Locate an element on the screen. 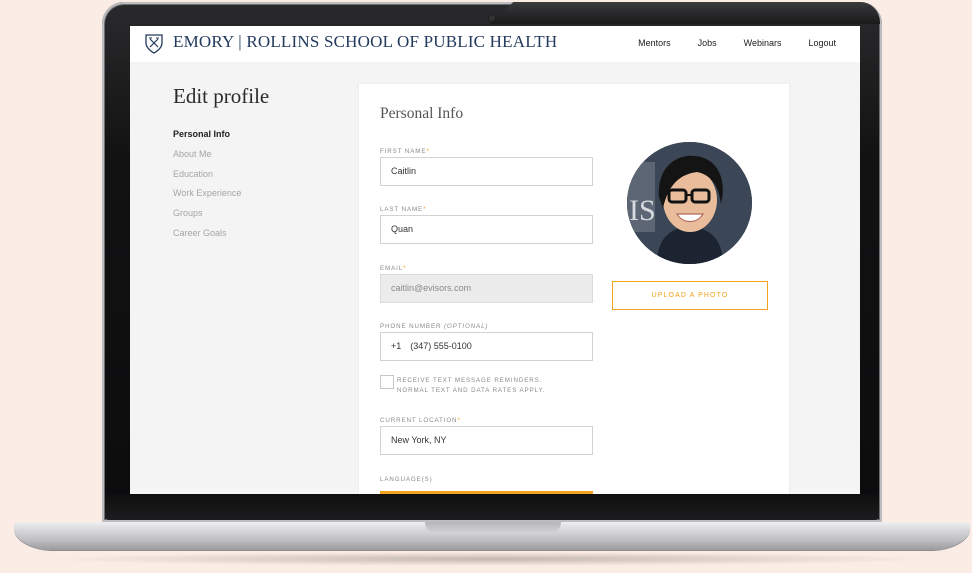 This screenshot has width=972, height=573. first-name-field: Caitlin is located at coordinates (486, 171).